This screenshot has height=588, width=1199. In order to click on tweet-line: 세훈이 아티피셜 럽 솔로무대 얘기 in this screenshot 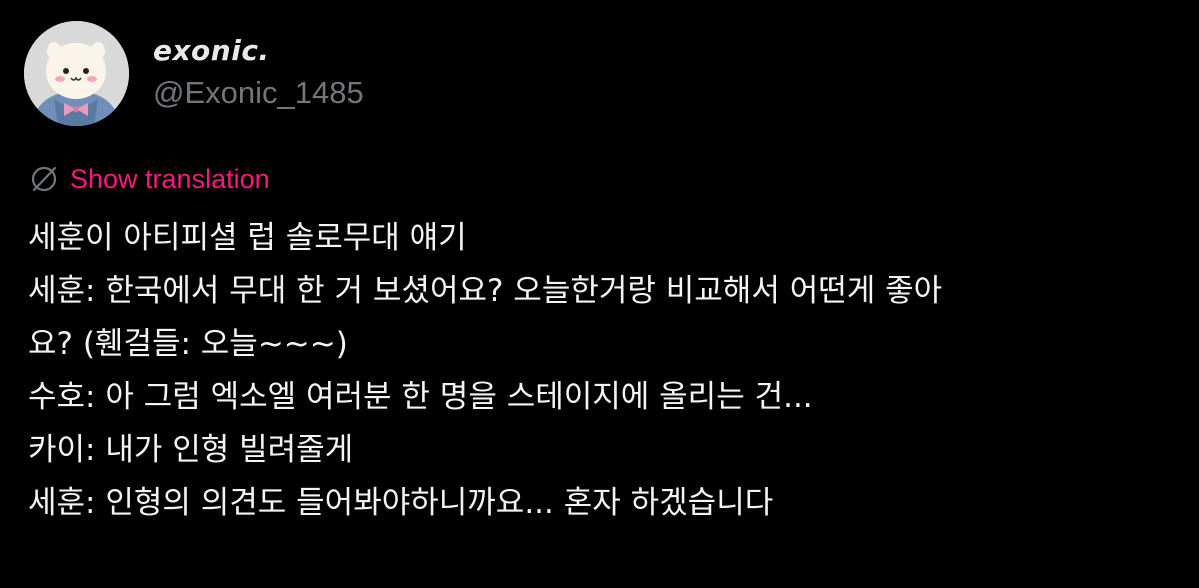, I will do `click(247, 238)`.